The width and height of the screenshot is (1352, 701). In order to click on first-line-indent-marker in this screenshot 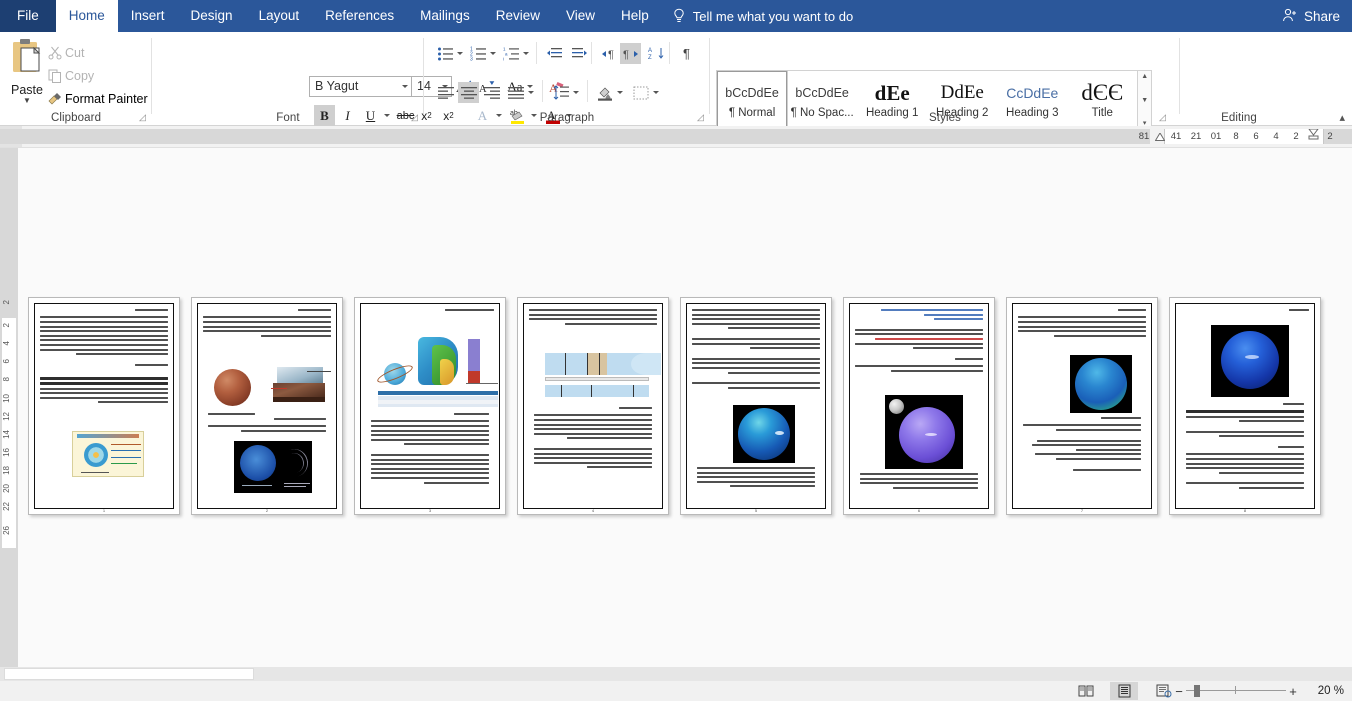, I will do `click(1160, 136)`.